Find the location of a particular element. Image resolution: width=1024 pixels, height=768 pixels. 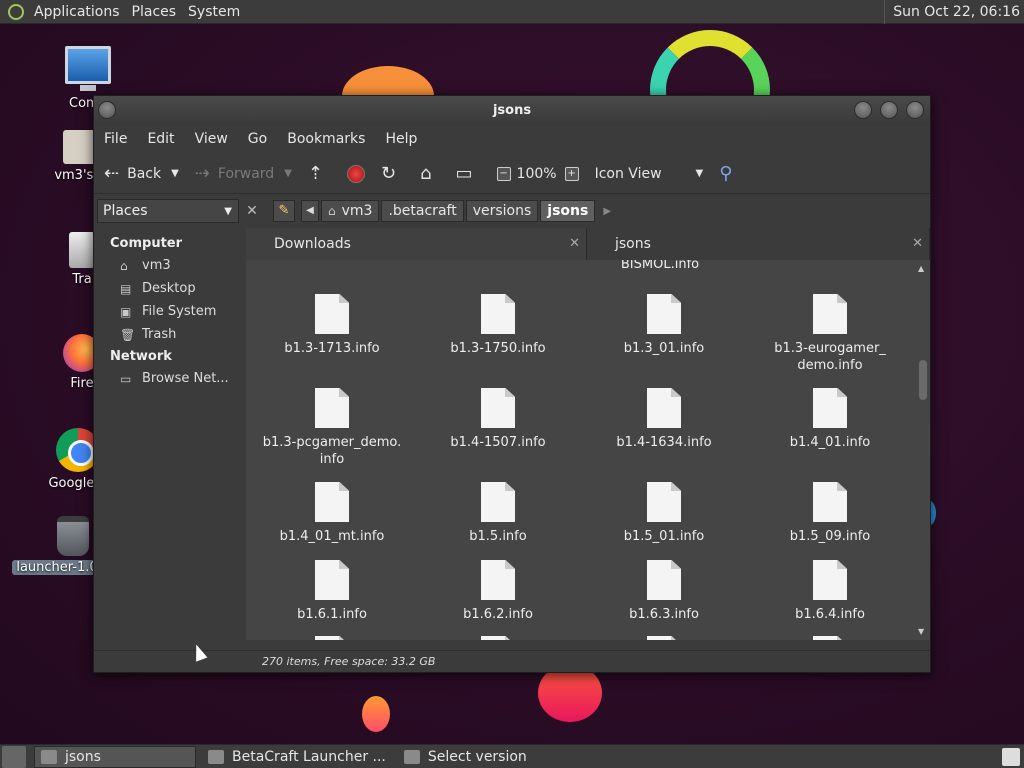

breadcrumb-scroll-right-icon: ▶ is located at coordinates (607, 211).